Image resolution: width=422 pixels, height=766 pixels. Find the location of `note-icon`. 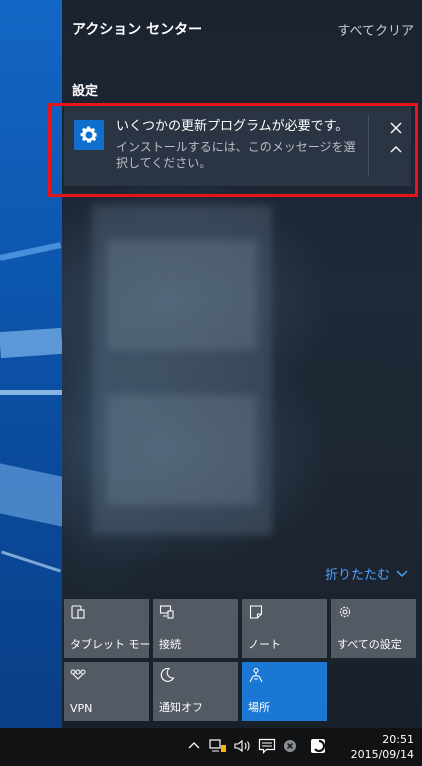

note-icon is located at coordinates (256, 612).